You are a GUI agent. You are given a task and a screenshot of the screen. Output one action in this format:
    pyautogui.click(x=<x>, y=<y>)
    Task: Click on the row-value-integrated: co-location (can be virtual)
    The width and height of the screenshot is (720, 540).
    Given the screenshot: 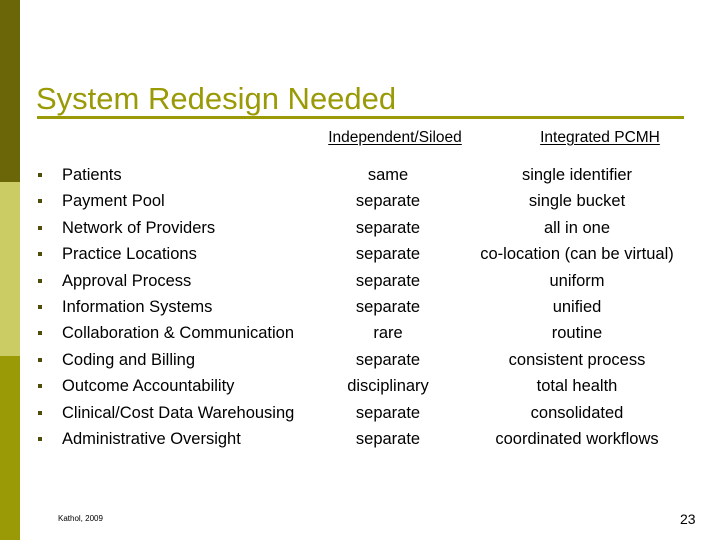 What is the action you would take?
    pyautogui.click(x=577, y=254)
    